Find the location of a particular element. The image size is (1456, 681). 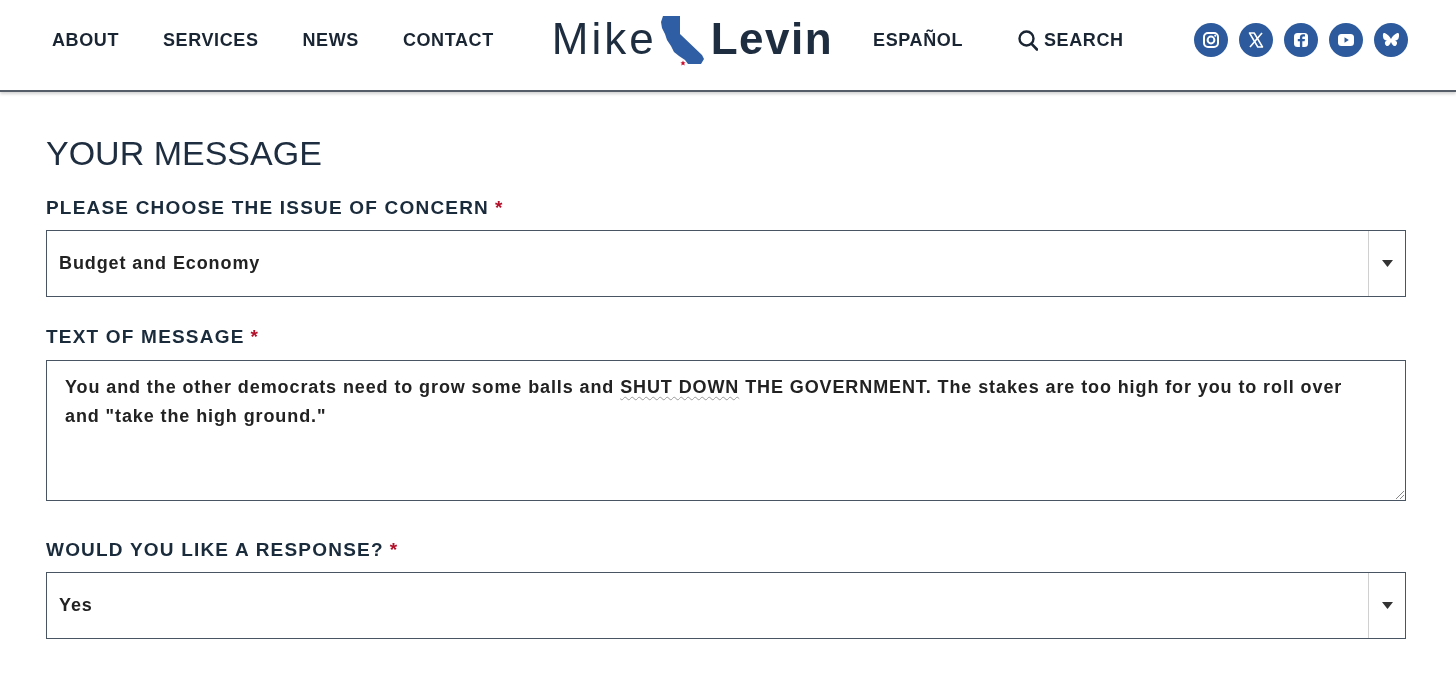

search-link: SEARCH is located at coordinates (1071, 40).